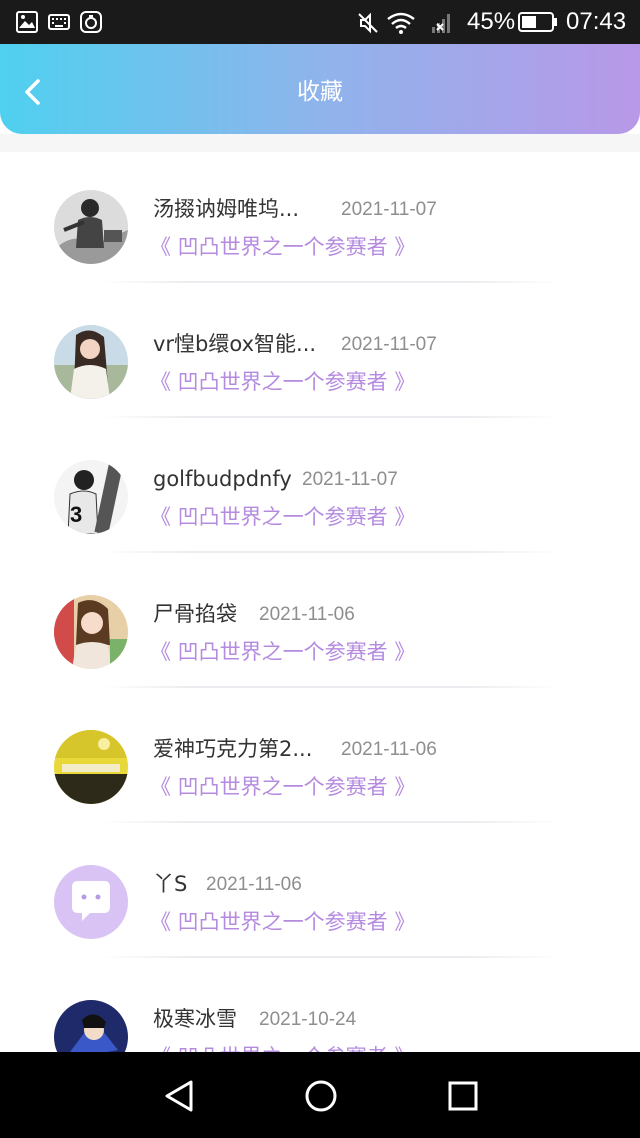 The image size is (640, 1138). Describe the element at coordinates (368, 23) in the screenshot. I see `mute-icon` at that location.